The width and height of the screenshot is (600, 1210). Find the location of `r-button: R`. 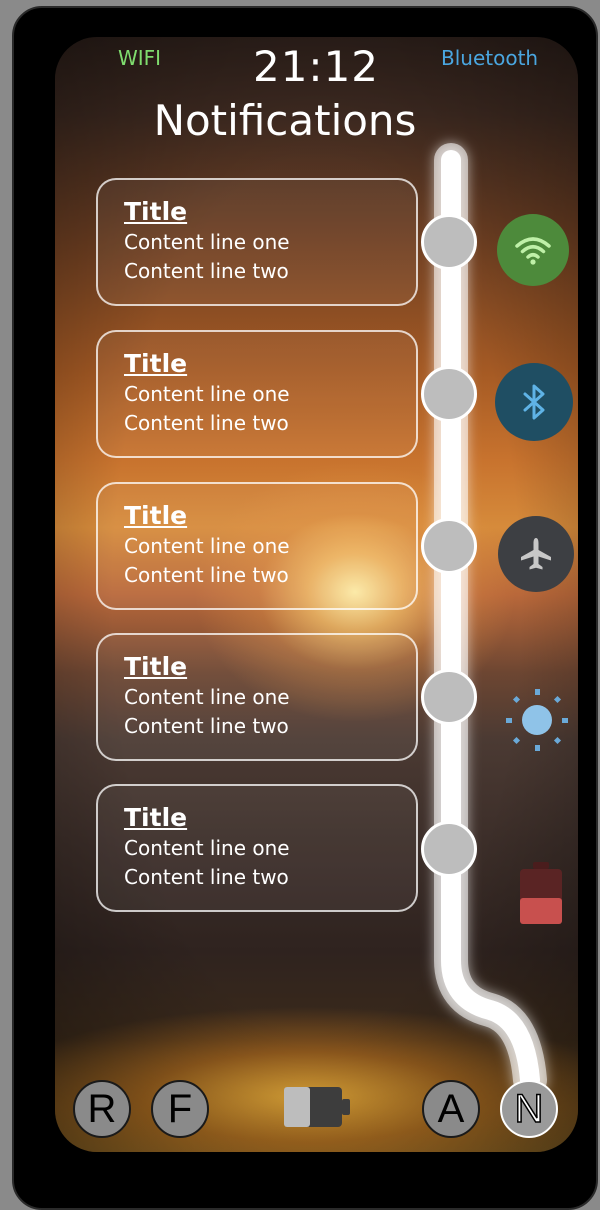

r-button: R is located at coordinates (102, 1109).